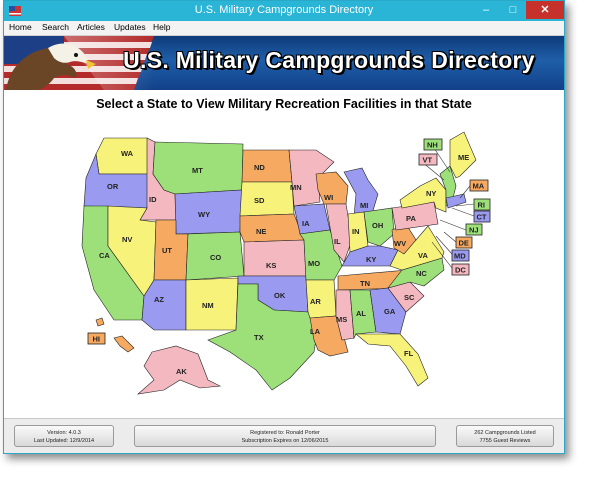 This screenshot has height=480, width=589. Describe the element at coordinates (125, 156) in the screenshot. I see `state-wa` at that location.